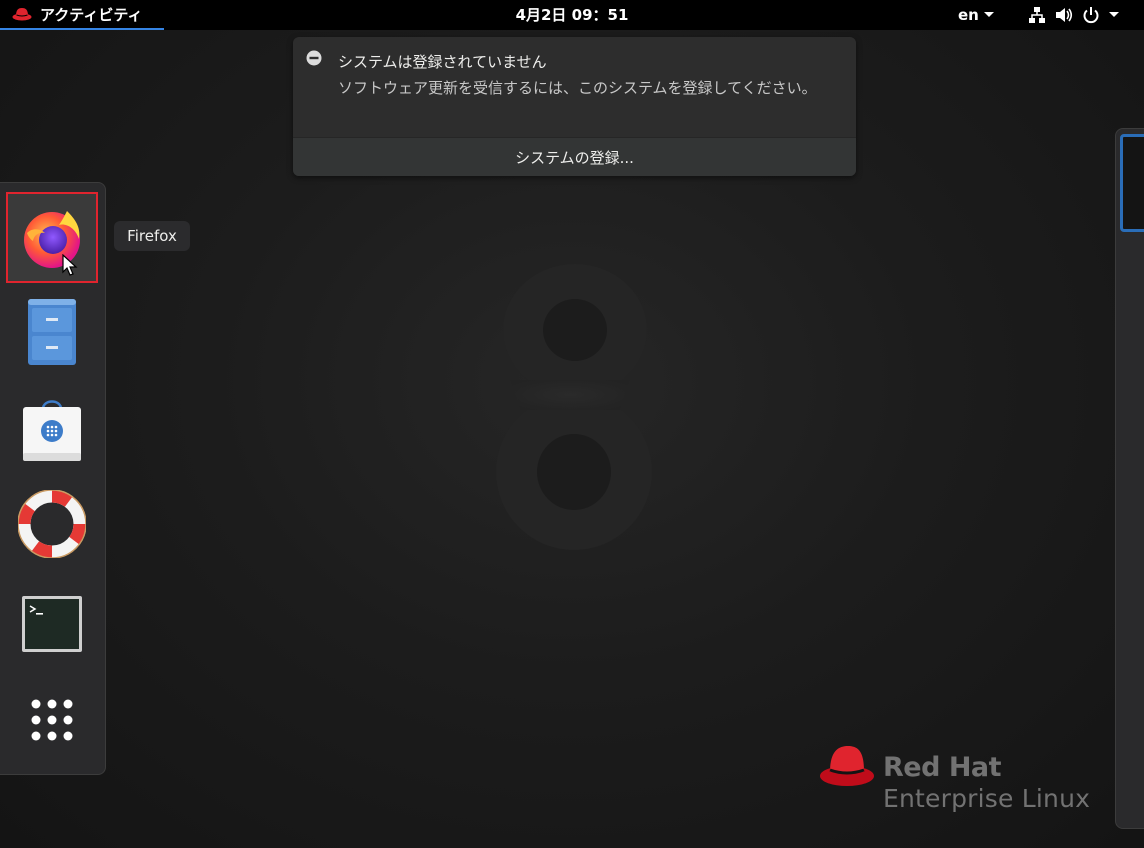  I want to click on notification-title: システムは登録されていません, so click(442, 62).